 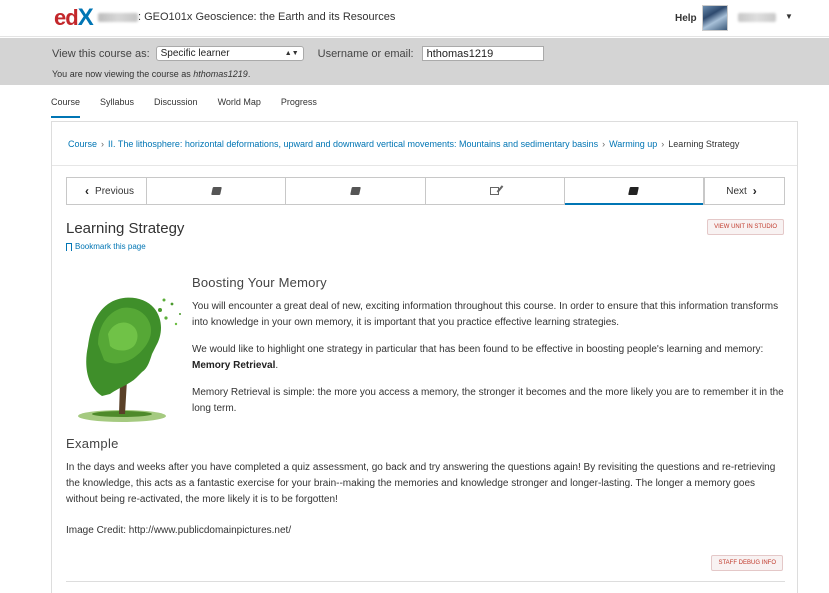 I want to click on help-link: Help, so click(x=686, y=18).